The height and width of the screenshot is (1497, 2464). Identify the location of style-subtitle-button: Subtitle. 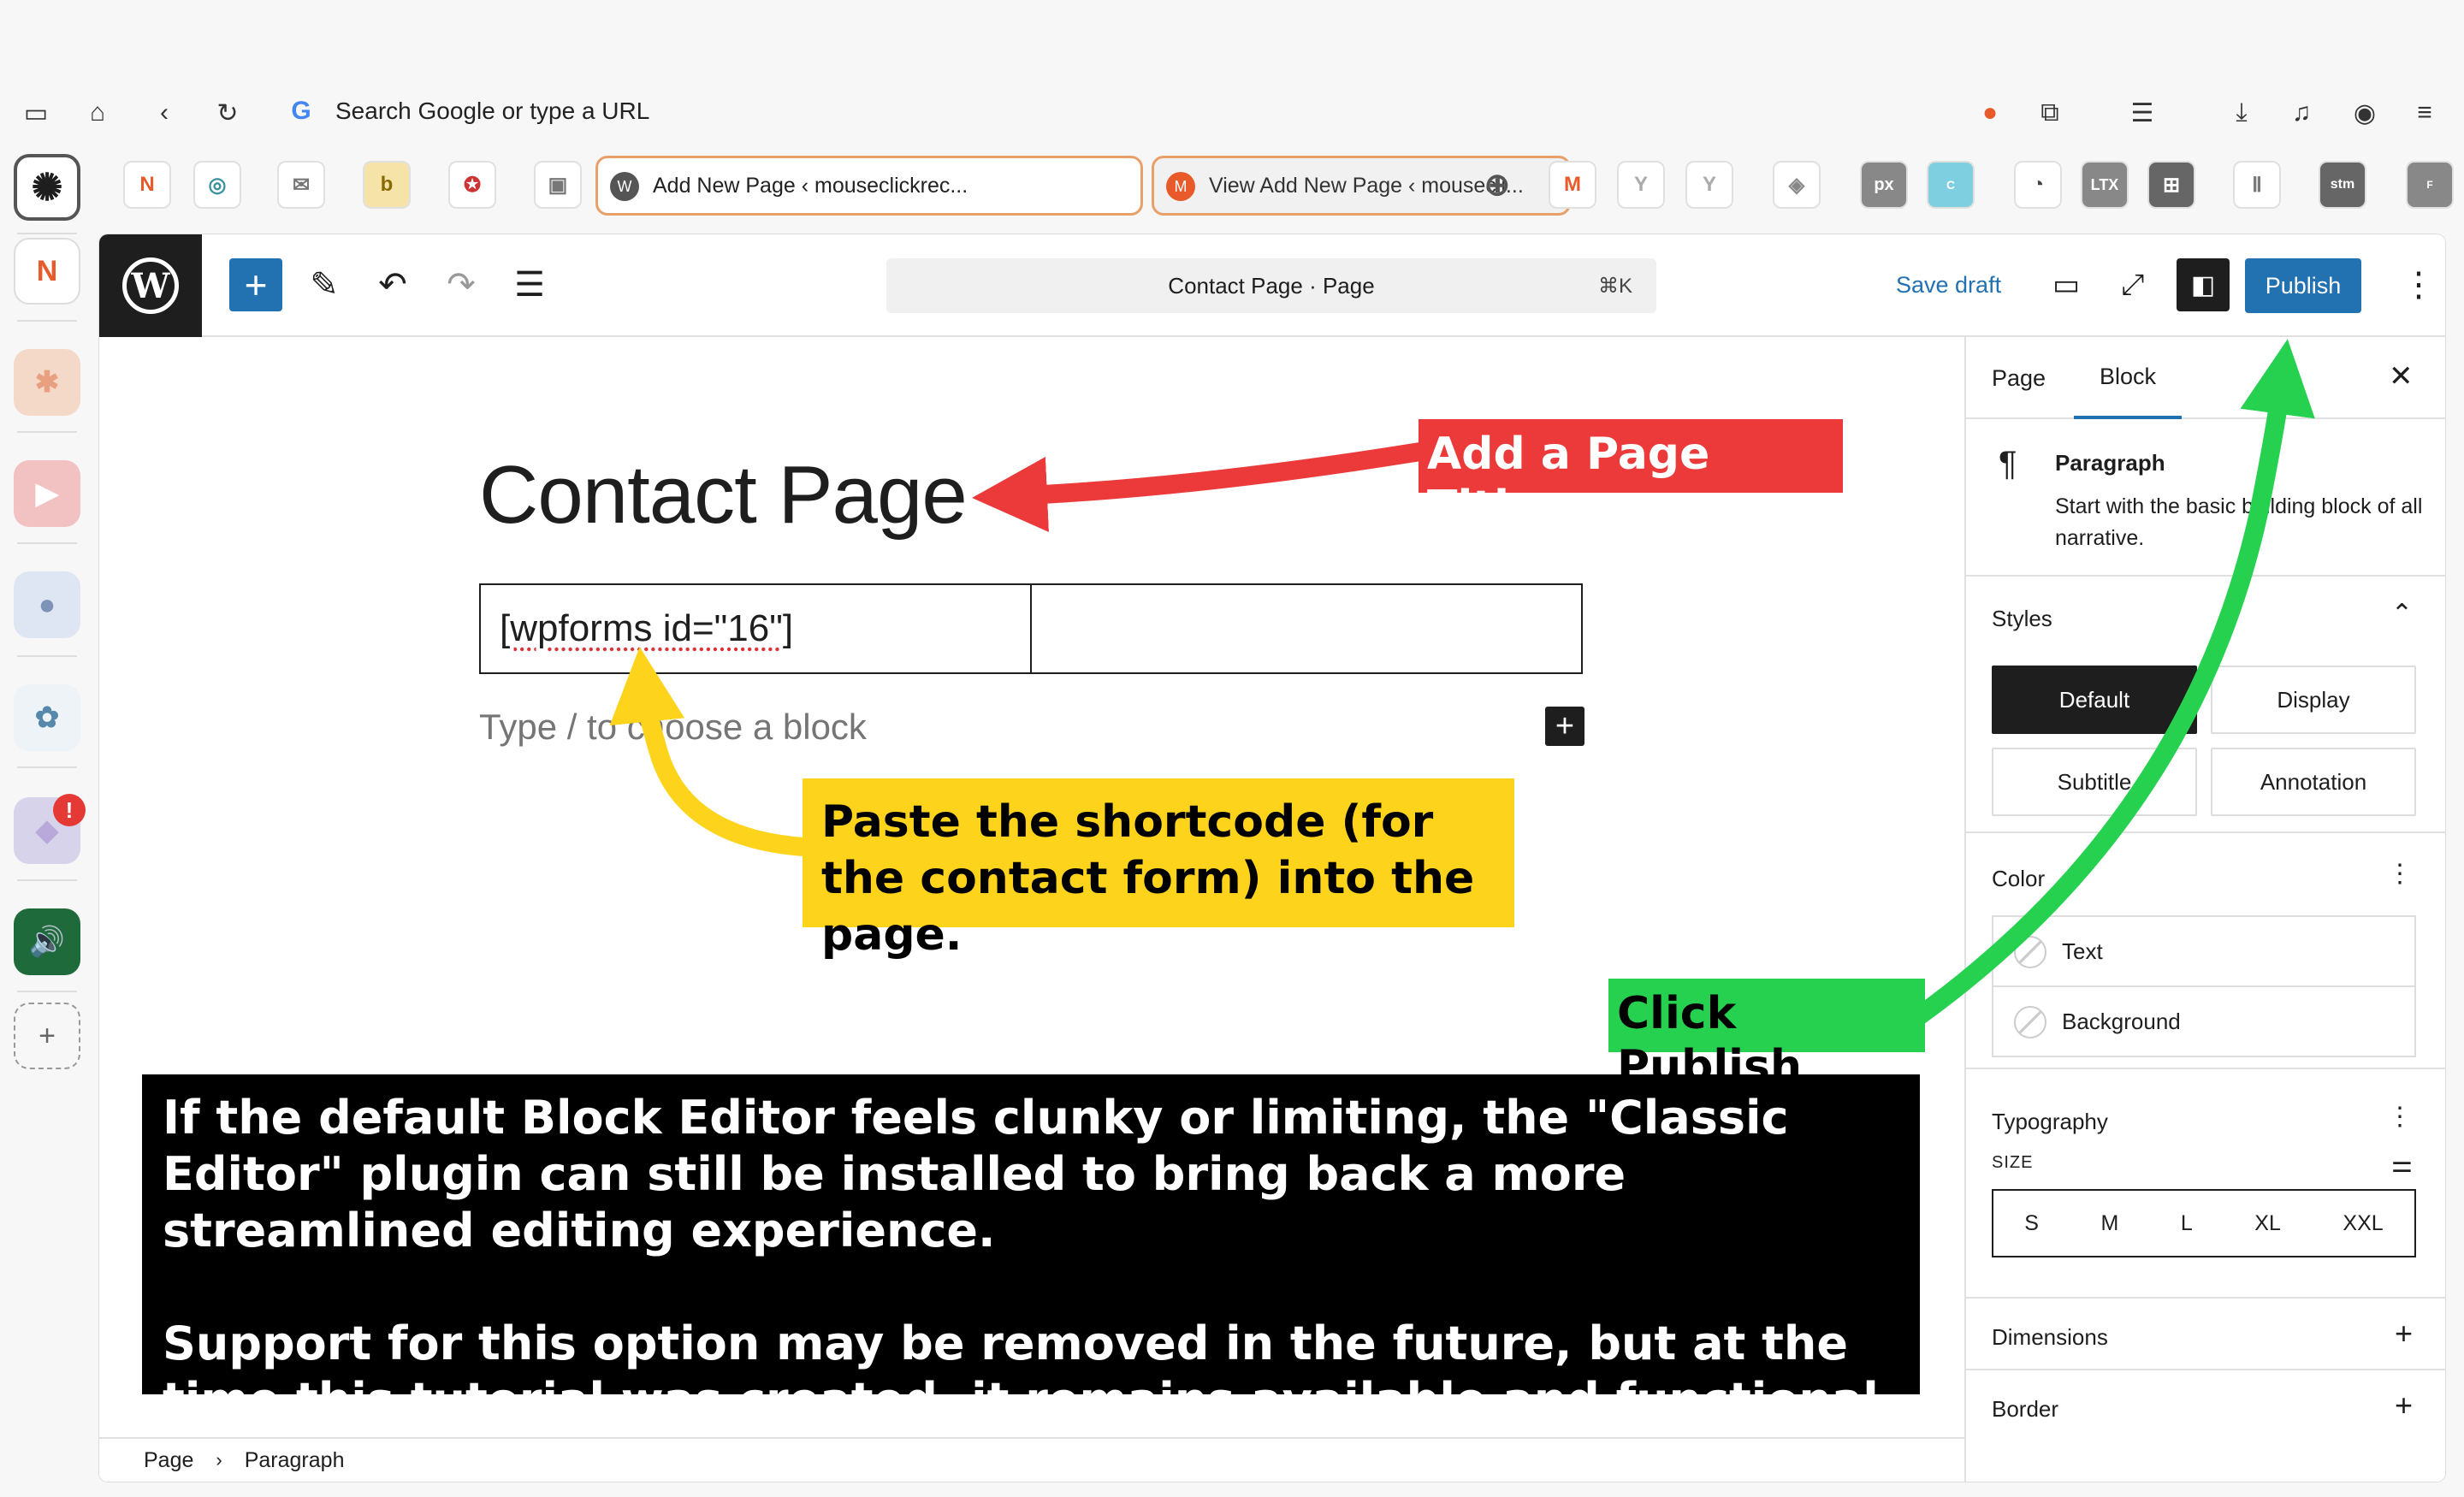
(2094, 782).